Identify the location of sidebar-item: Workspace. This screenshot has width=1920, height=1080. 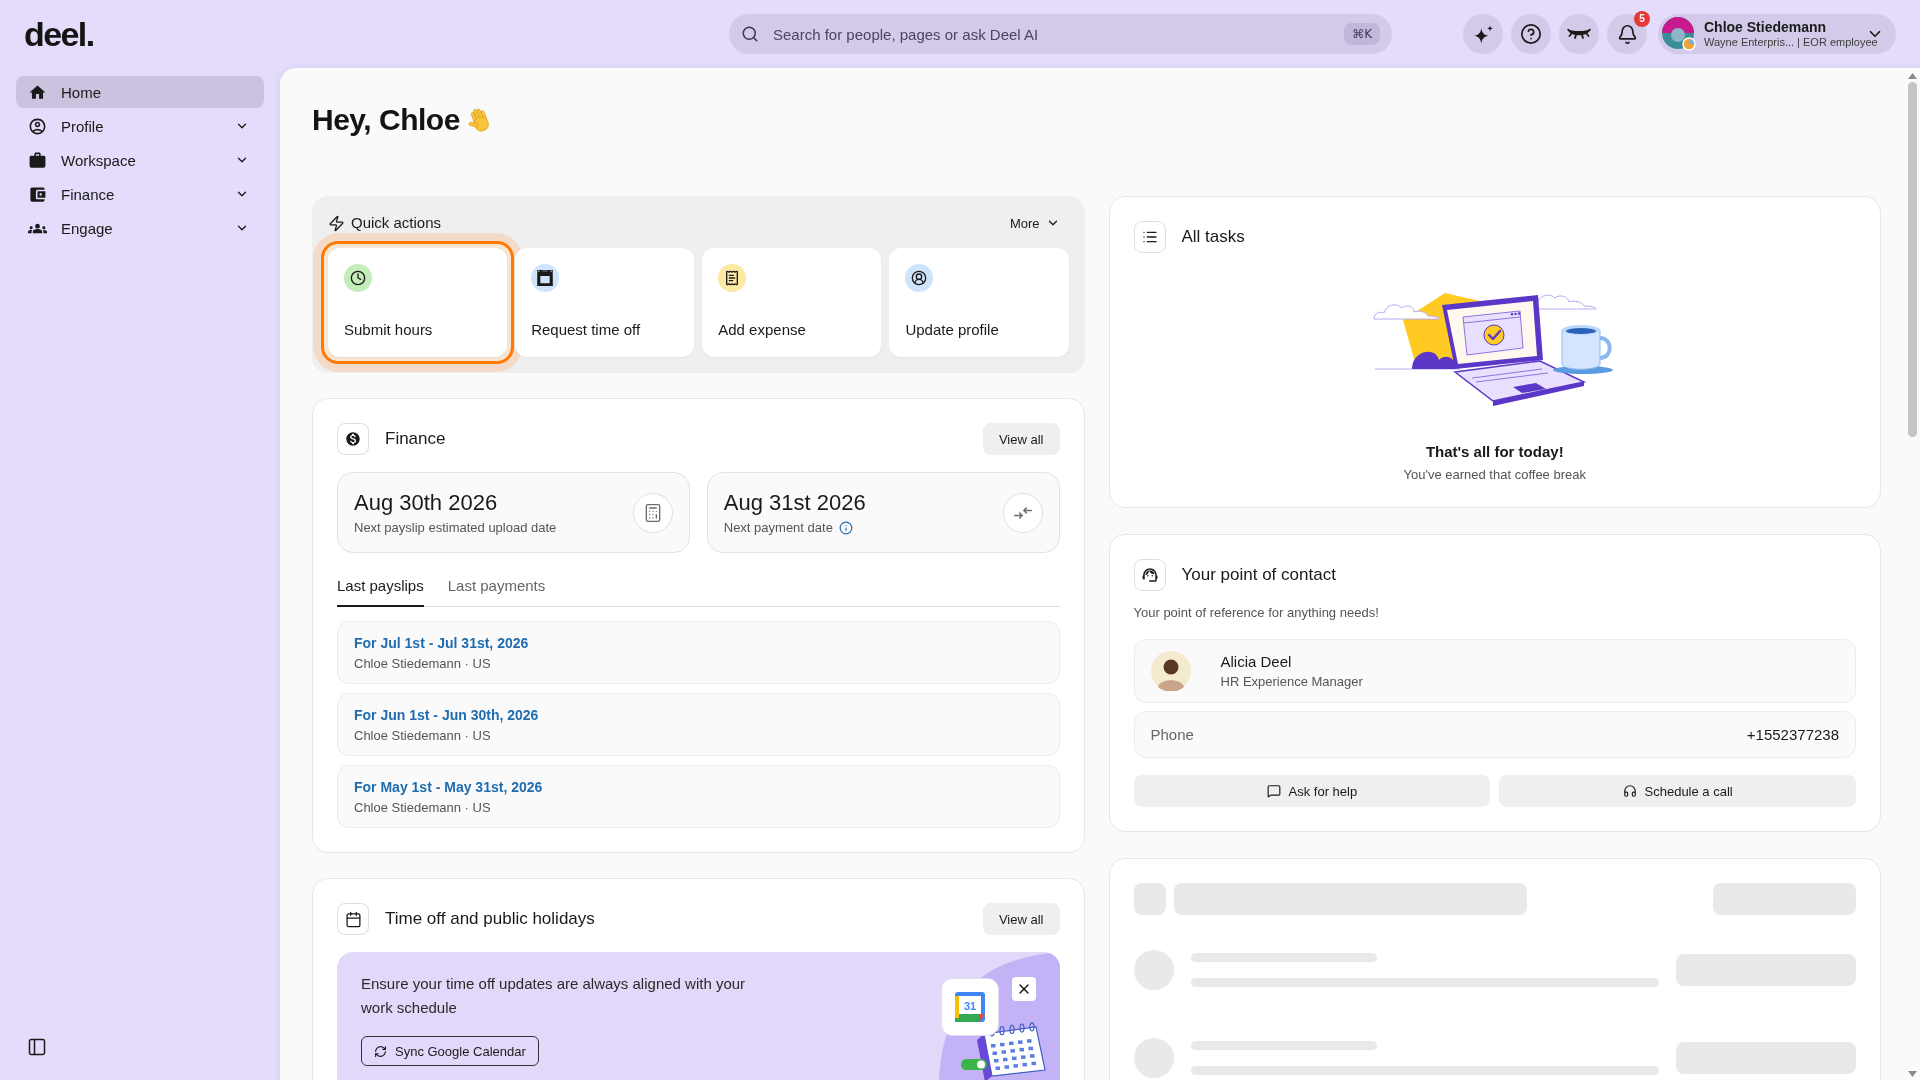
(140, 160).